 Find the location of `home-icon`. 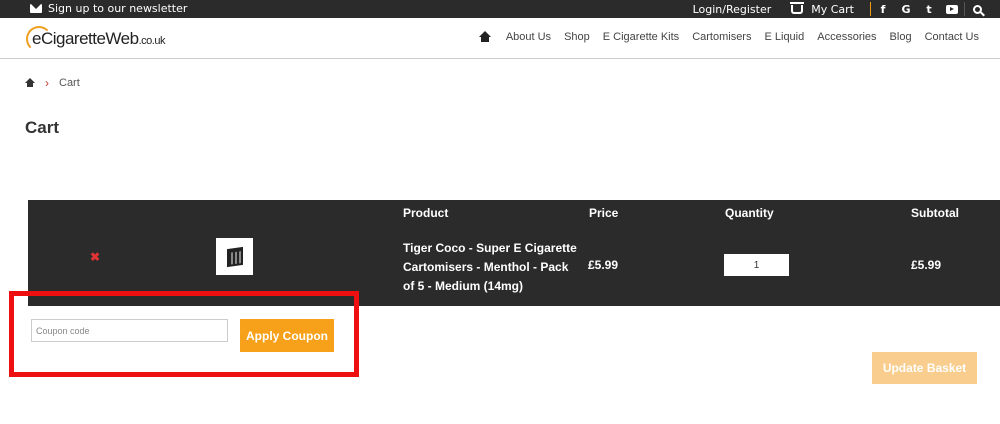

home-icon is located at coordinates (484, 36).